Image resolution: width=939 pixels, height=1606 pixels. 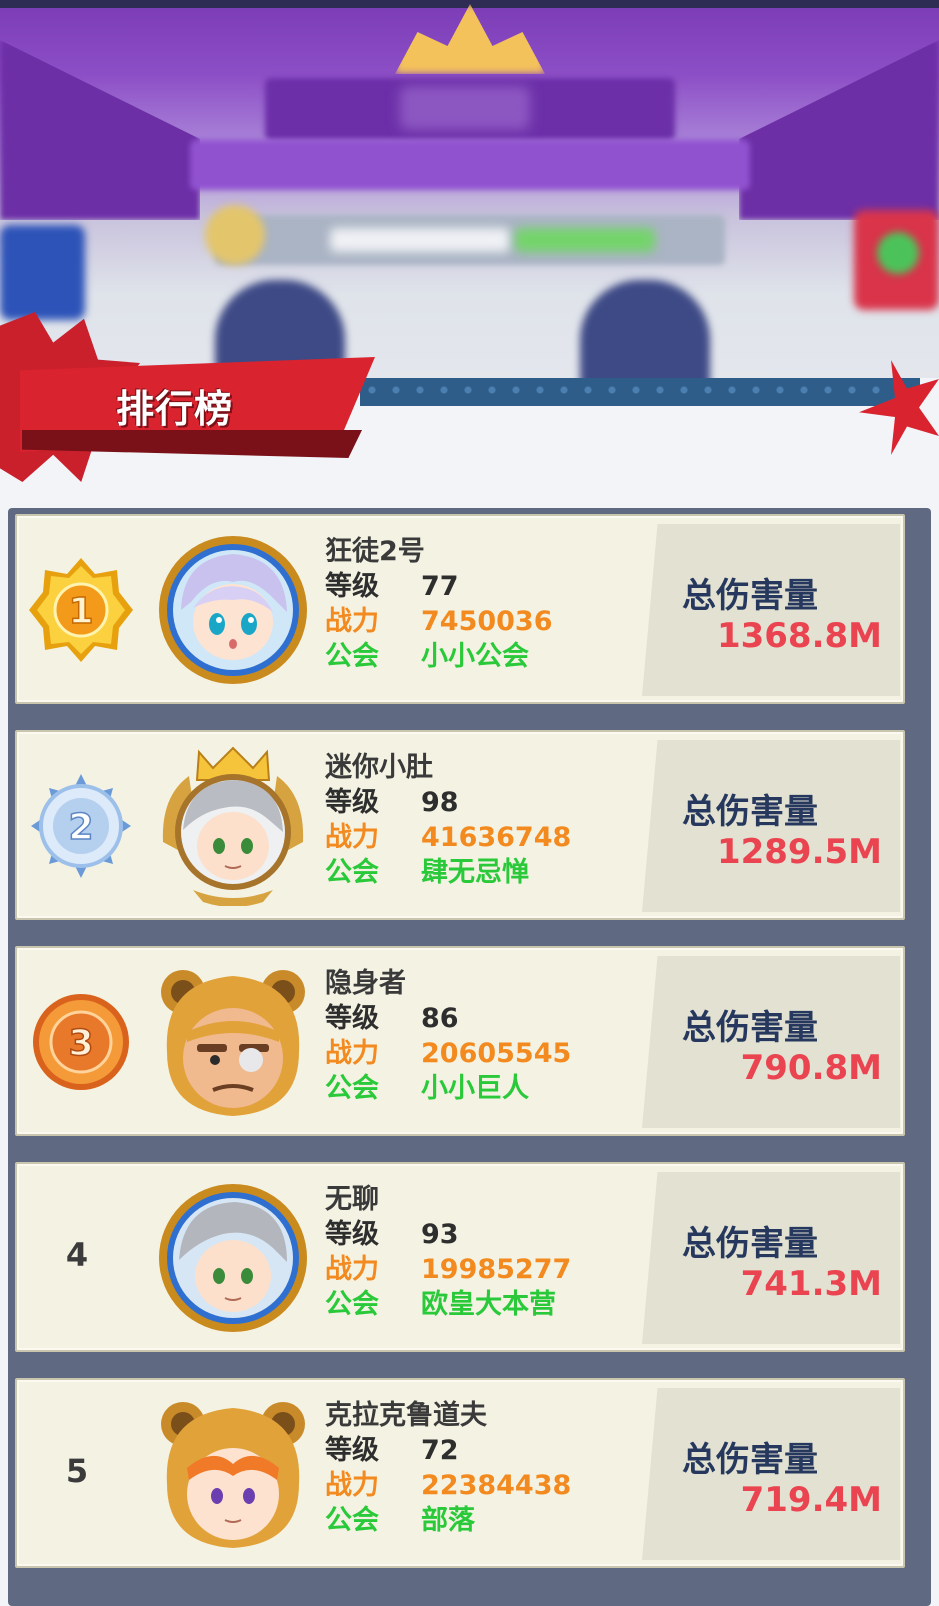 I want to click on rank-number: 4, so click(x=77, y=1255).